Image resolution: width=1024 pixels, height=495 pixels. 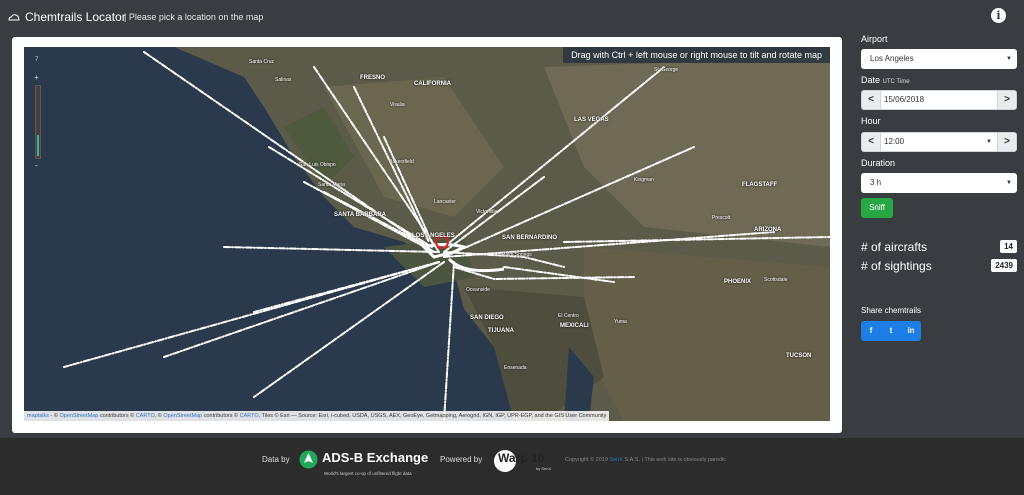 I want to click on map-label: Palm Springs, so click(x=517, y=255).